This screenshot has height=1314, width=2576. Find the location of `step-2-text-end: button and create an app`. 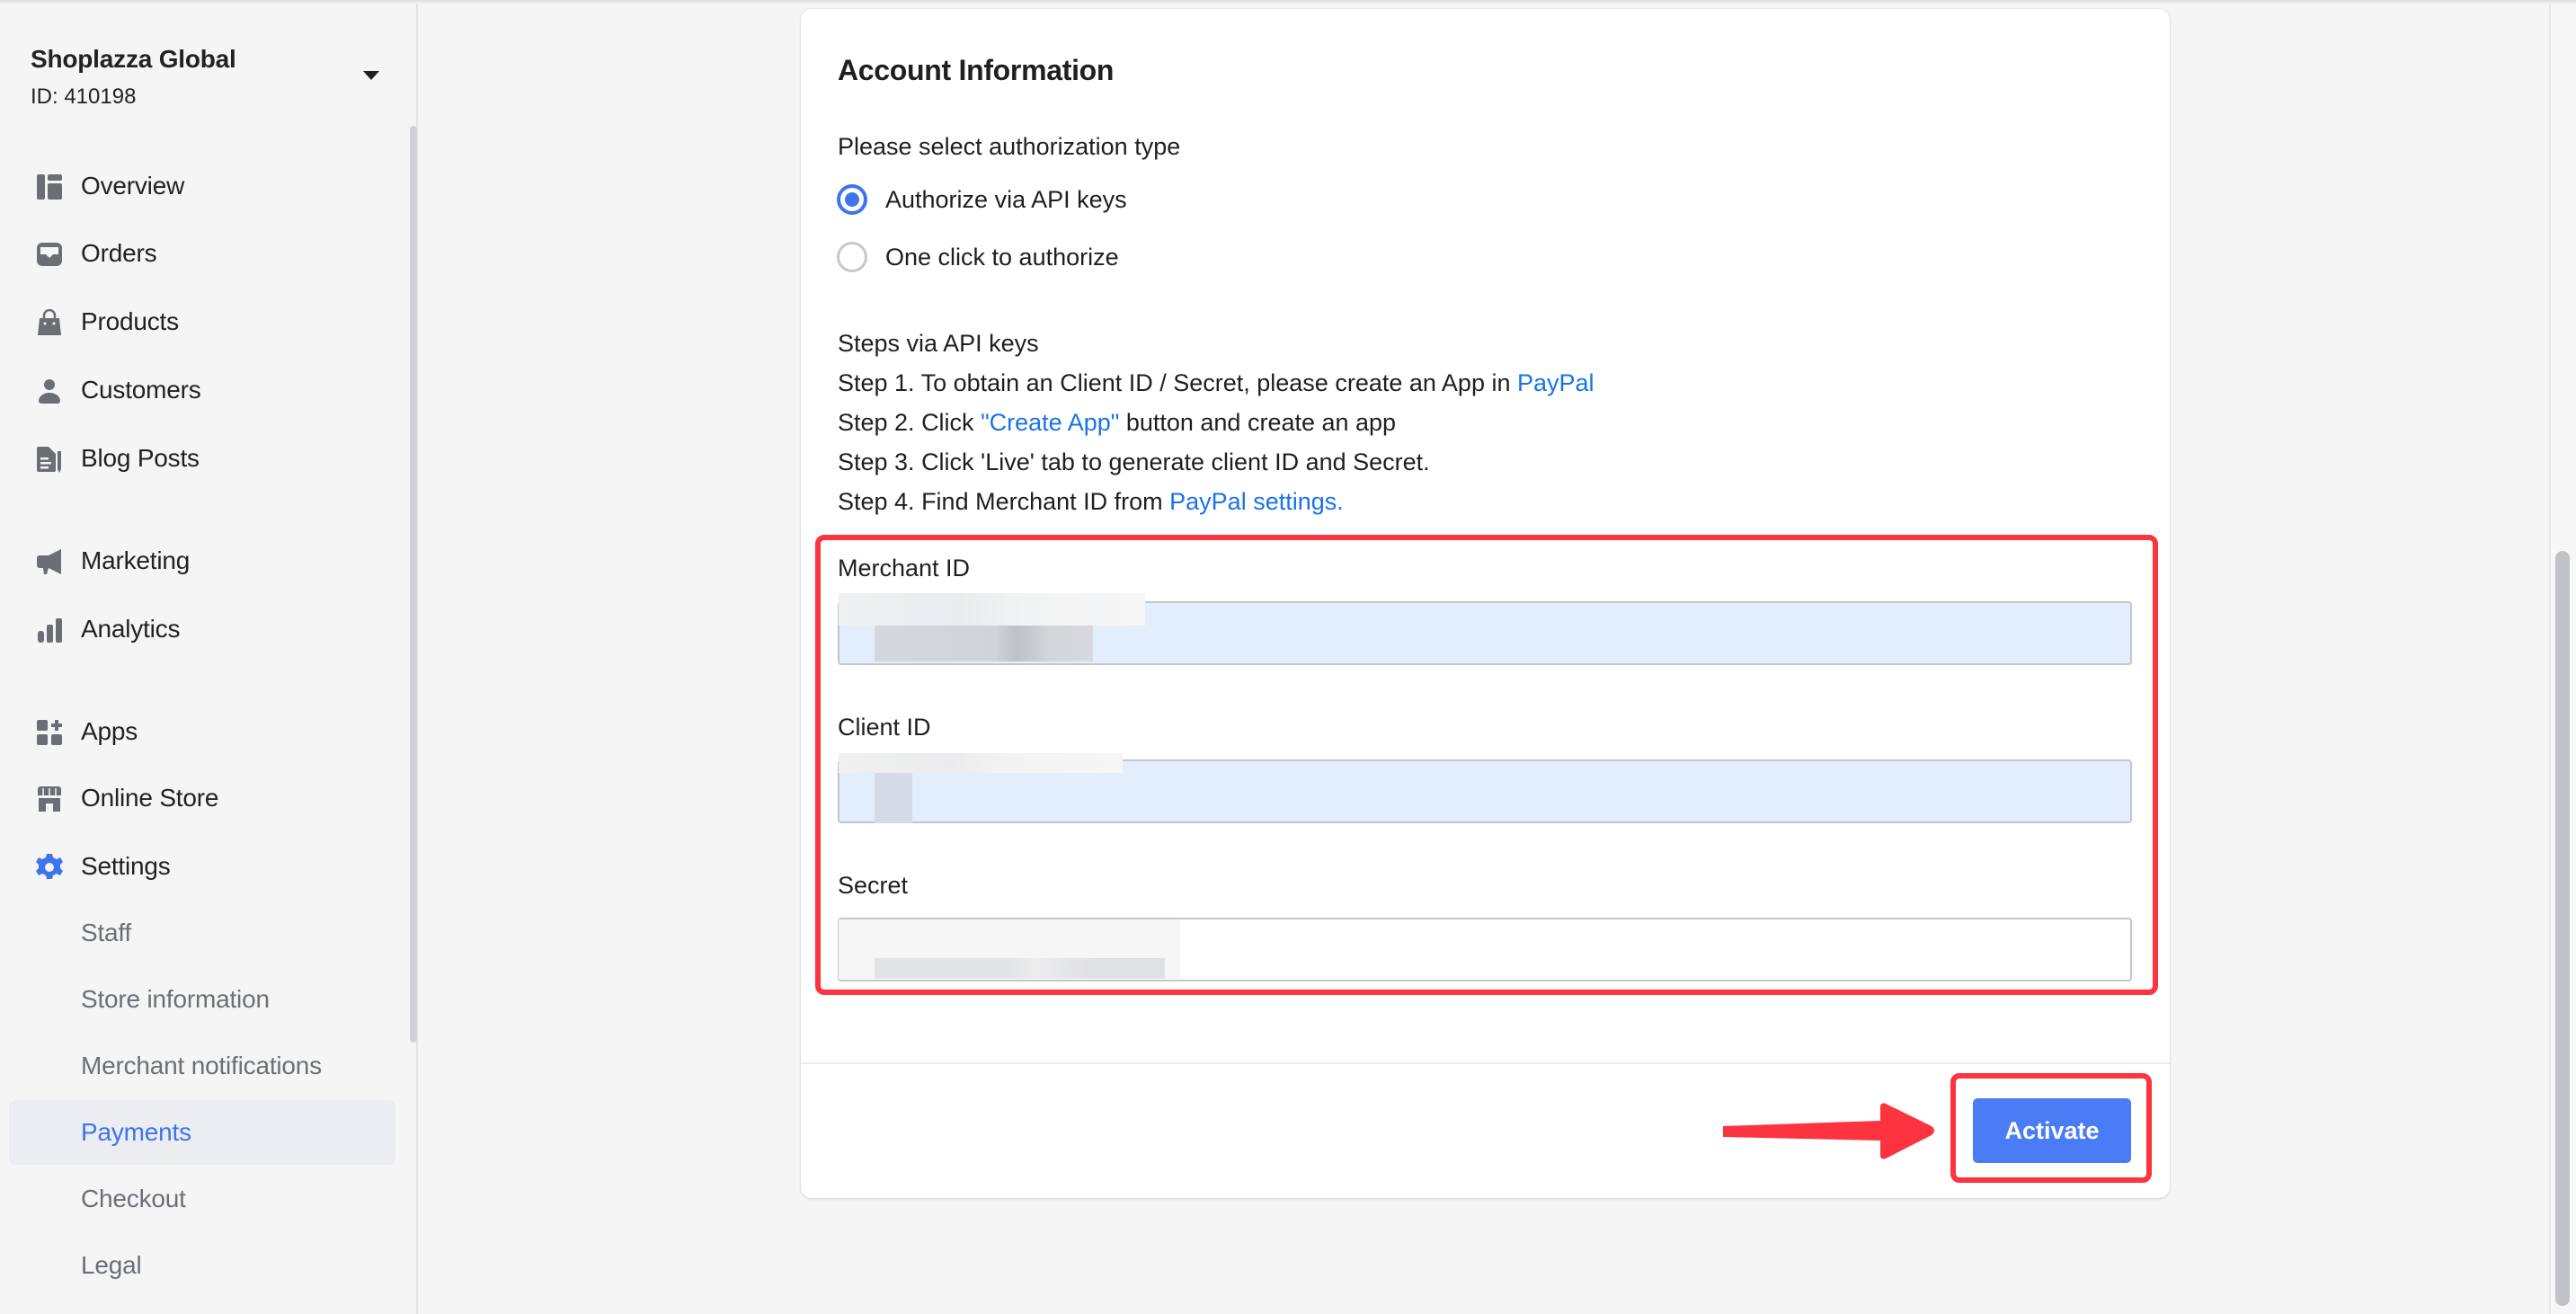

step-2-text-end: button and create an app is located at coordinates (1258, 423).